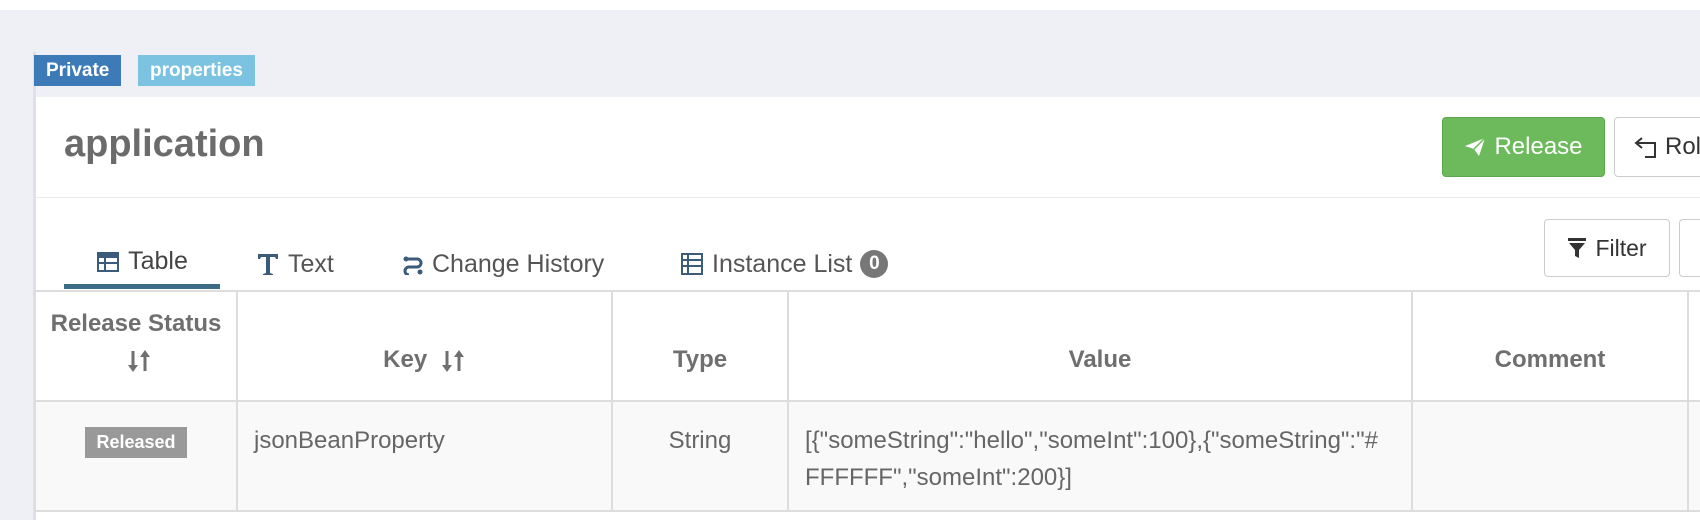 The height and width of the screenshot is (520, 1700). What do you see at coordinates (158, 261) in the screenshot?
I see `tab-table-label: Table` at bounding box center [158, 261].